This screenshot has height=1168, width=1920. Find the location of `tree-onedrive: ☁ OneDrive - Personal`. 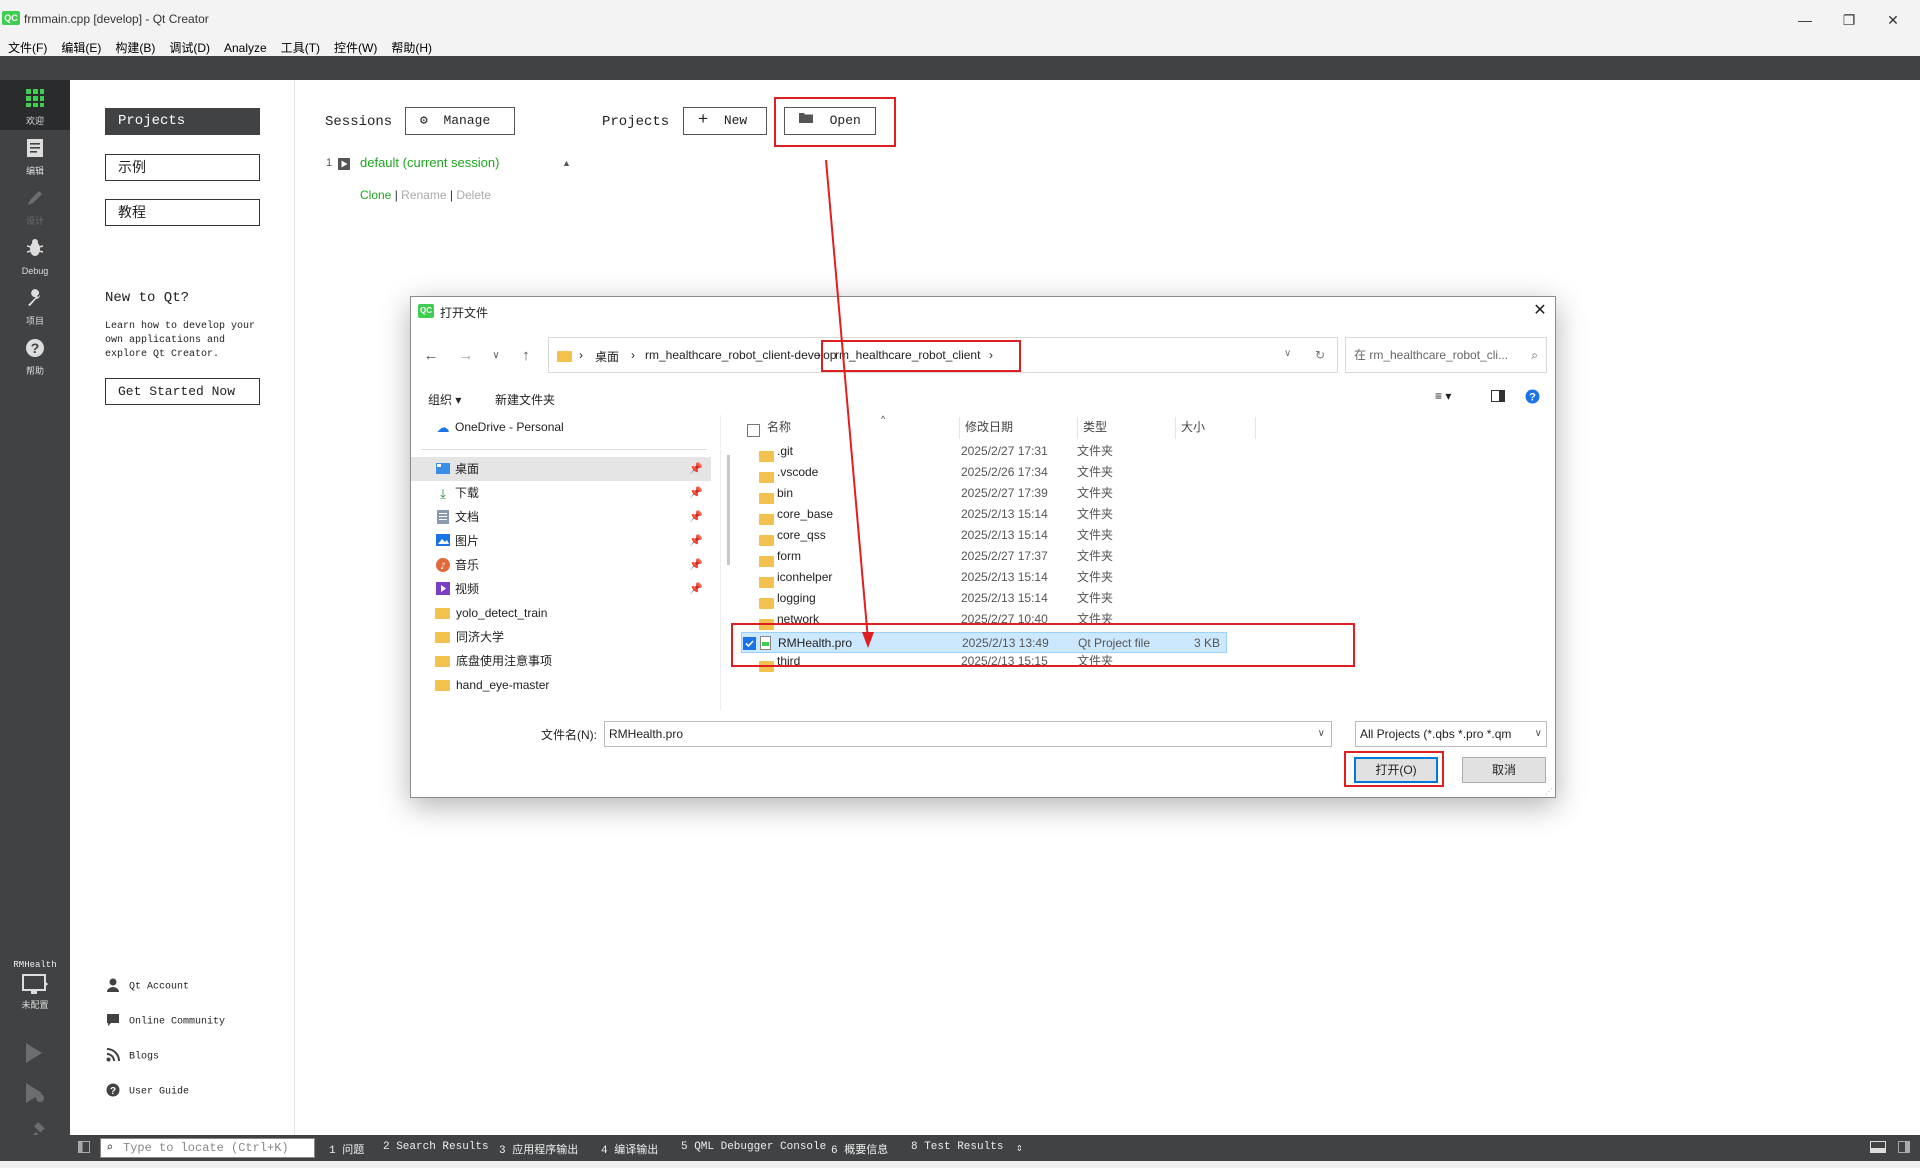

tree-onedrive: ☁ OneDrive - Personal is located at coordinates (561, 427).